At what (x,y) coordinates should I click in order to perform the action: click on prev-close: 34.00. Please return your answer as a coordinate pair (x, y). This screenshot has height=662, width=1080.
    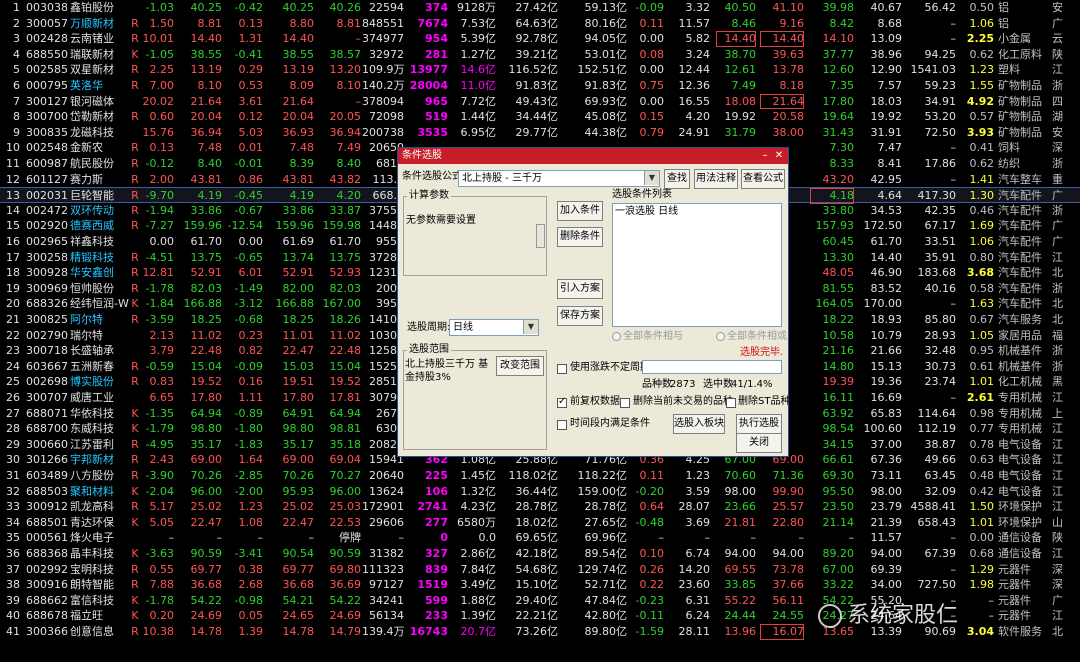
    Looking at the image, I should click on (886, 585).